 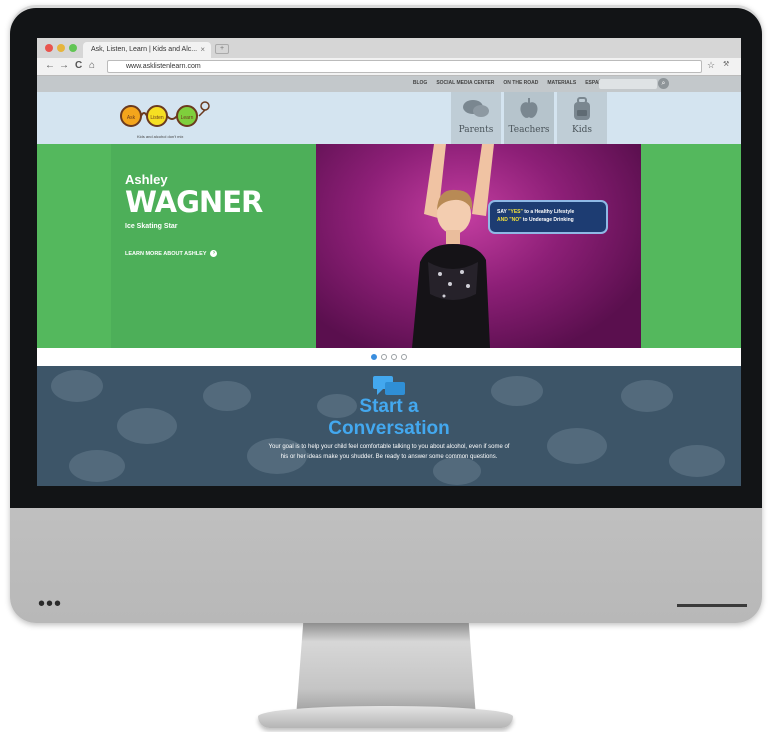 I want to click on bubble-yes: "YES", so click(x=515, y=212).